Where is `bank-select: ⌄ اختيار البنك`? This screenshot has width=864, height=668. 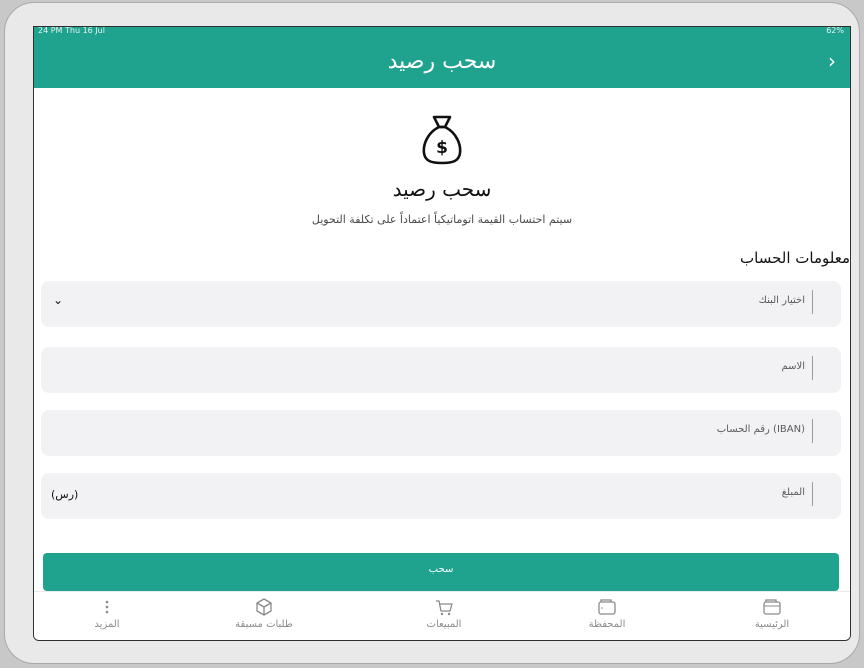
bank-select: ⌄ اختيار البنك is located at coordinates (441, 304).